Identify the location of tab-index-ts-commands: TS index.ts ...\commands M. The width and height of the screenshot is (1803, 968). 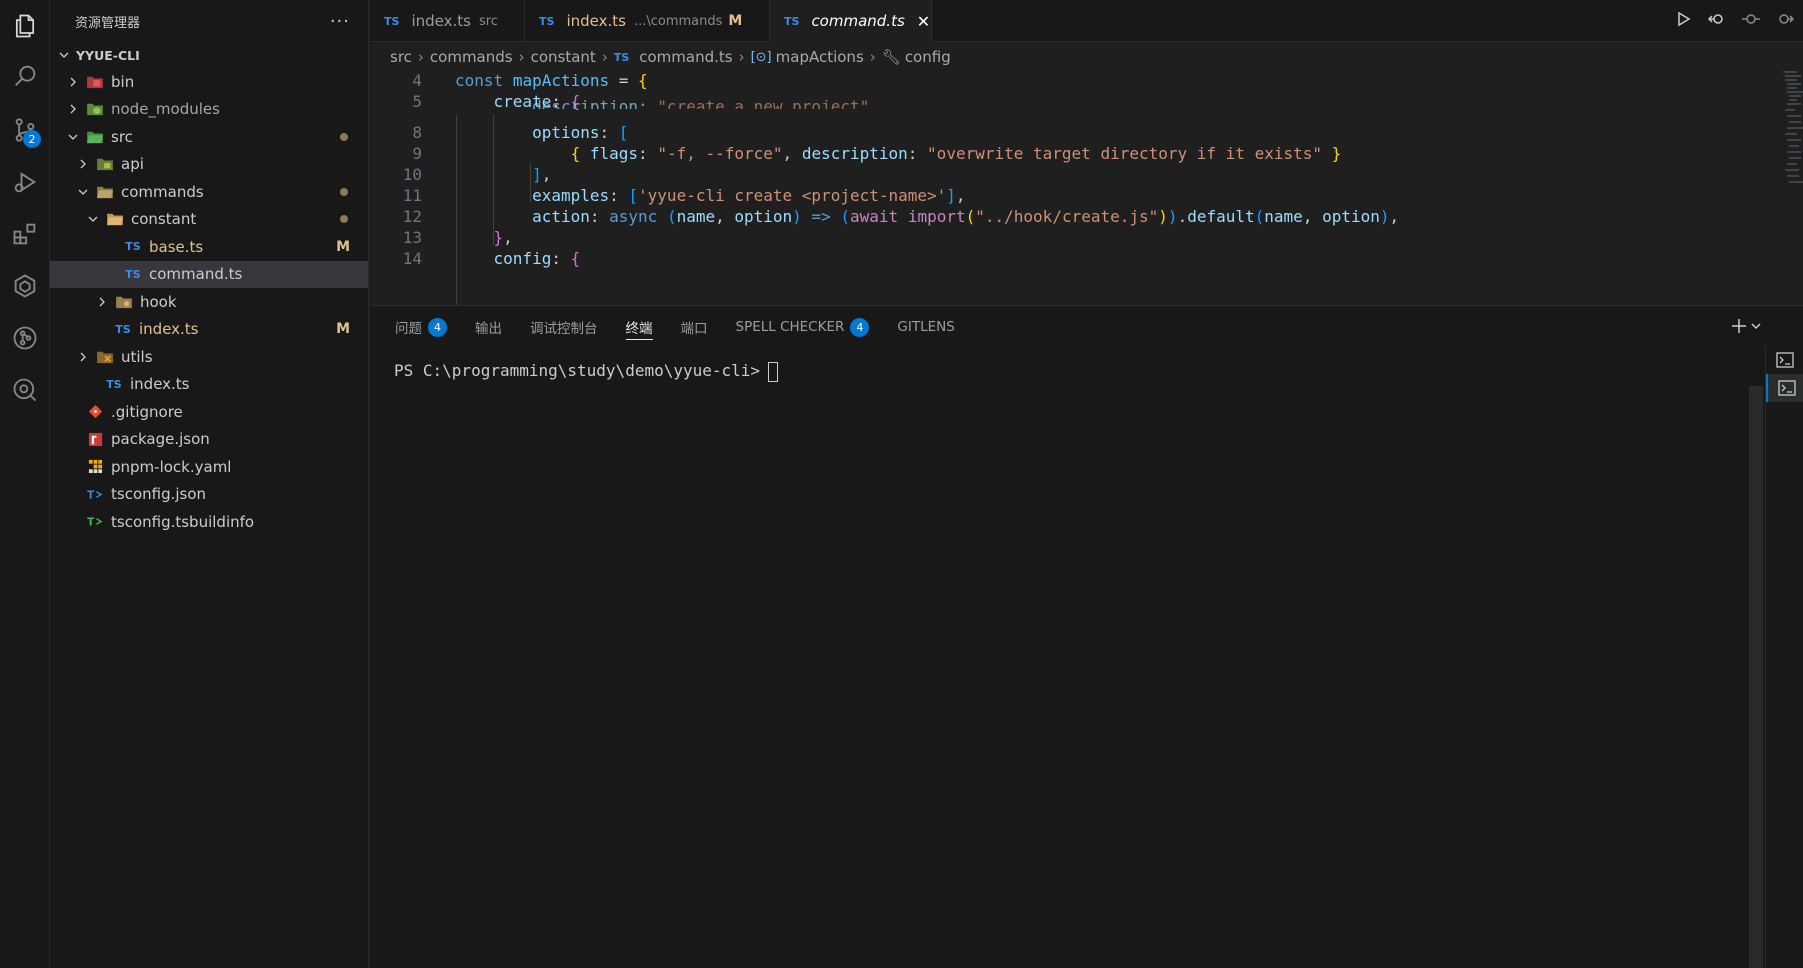
(647, 21).